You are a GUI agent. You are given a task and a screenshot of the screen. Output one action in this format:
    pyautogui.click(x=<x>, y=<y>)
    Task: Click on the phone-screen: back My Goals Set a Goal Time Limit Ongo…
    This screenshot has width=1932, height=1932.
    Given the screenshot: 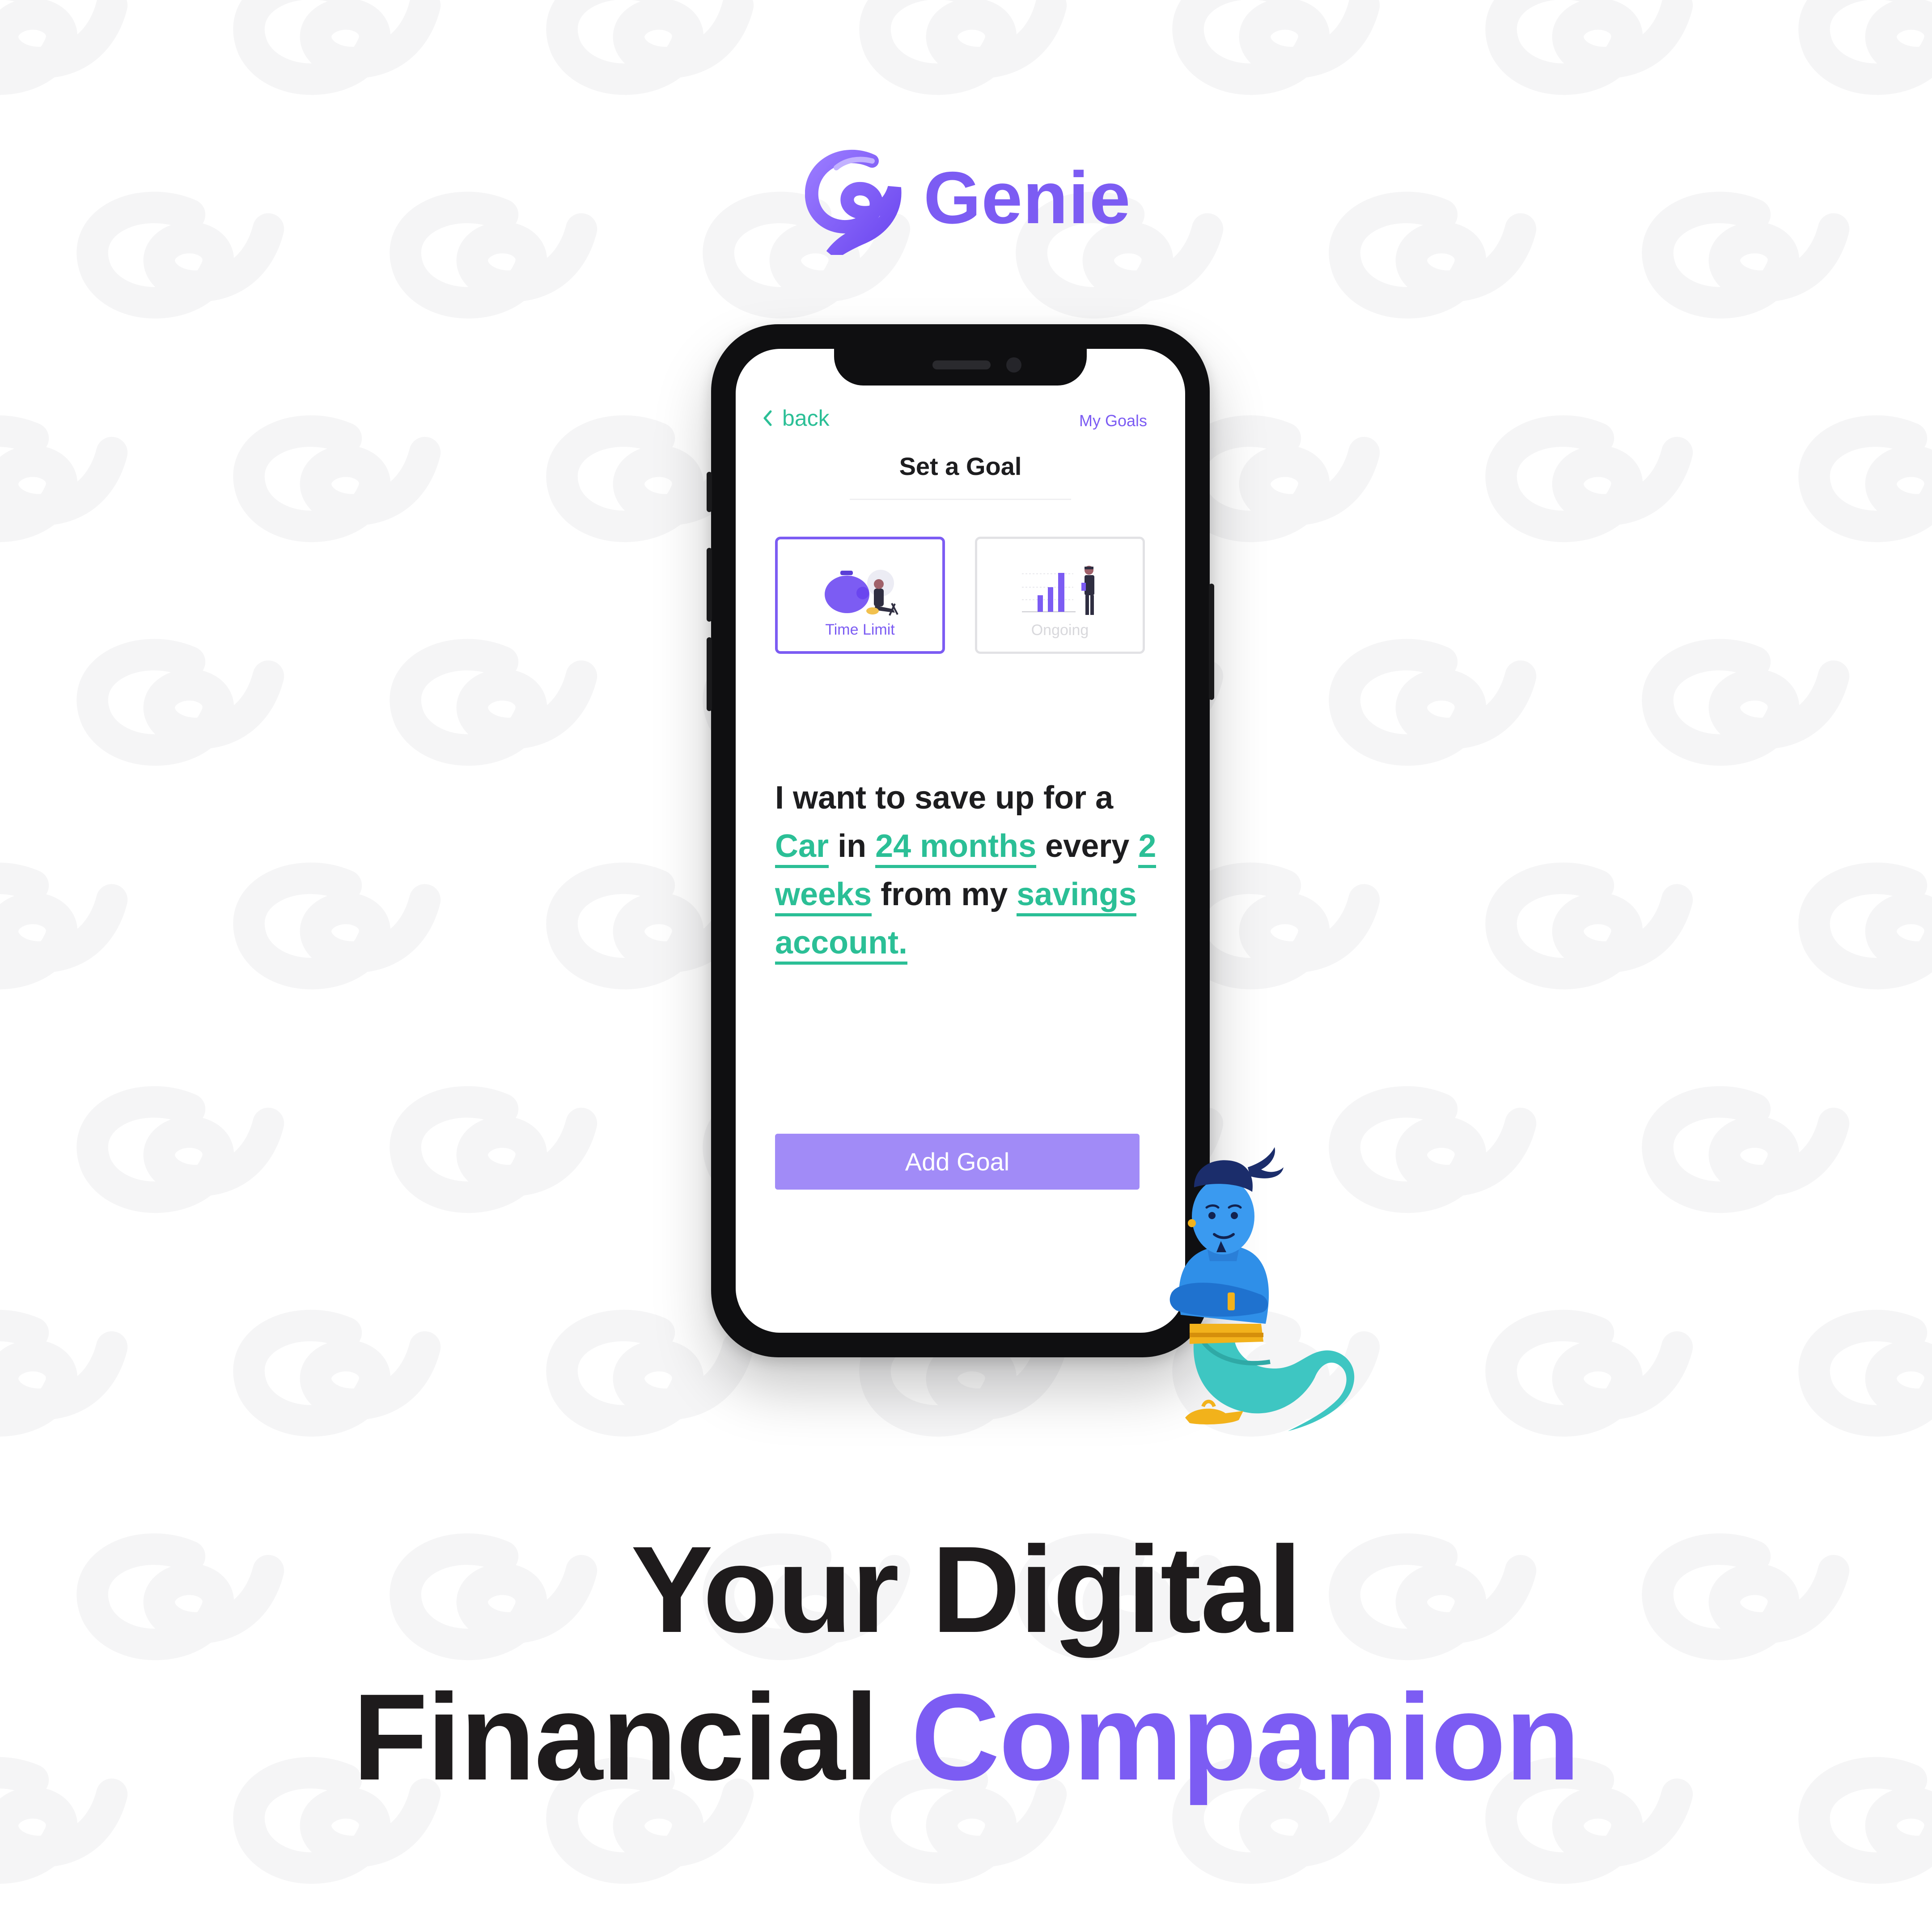 What is the action you would take?
    pyautogui.click(x=960, y=841)
    